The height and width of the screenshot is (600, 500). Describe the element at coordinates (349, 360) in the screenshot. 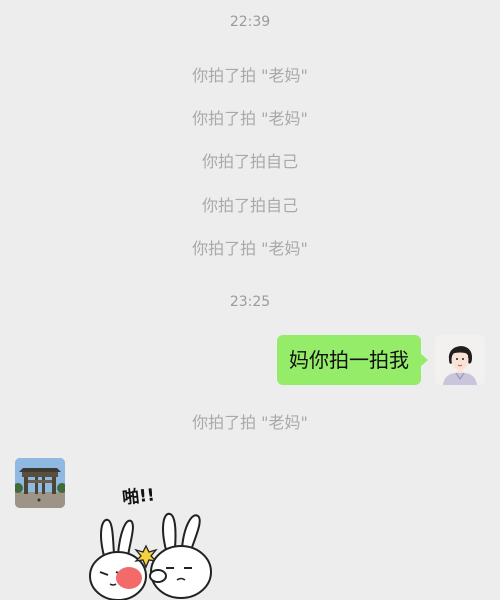

I see `outgoing-message-text: 妈你拍一拍我` at that location.